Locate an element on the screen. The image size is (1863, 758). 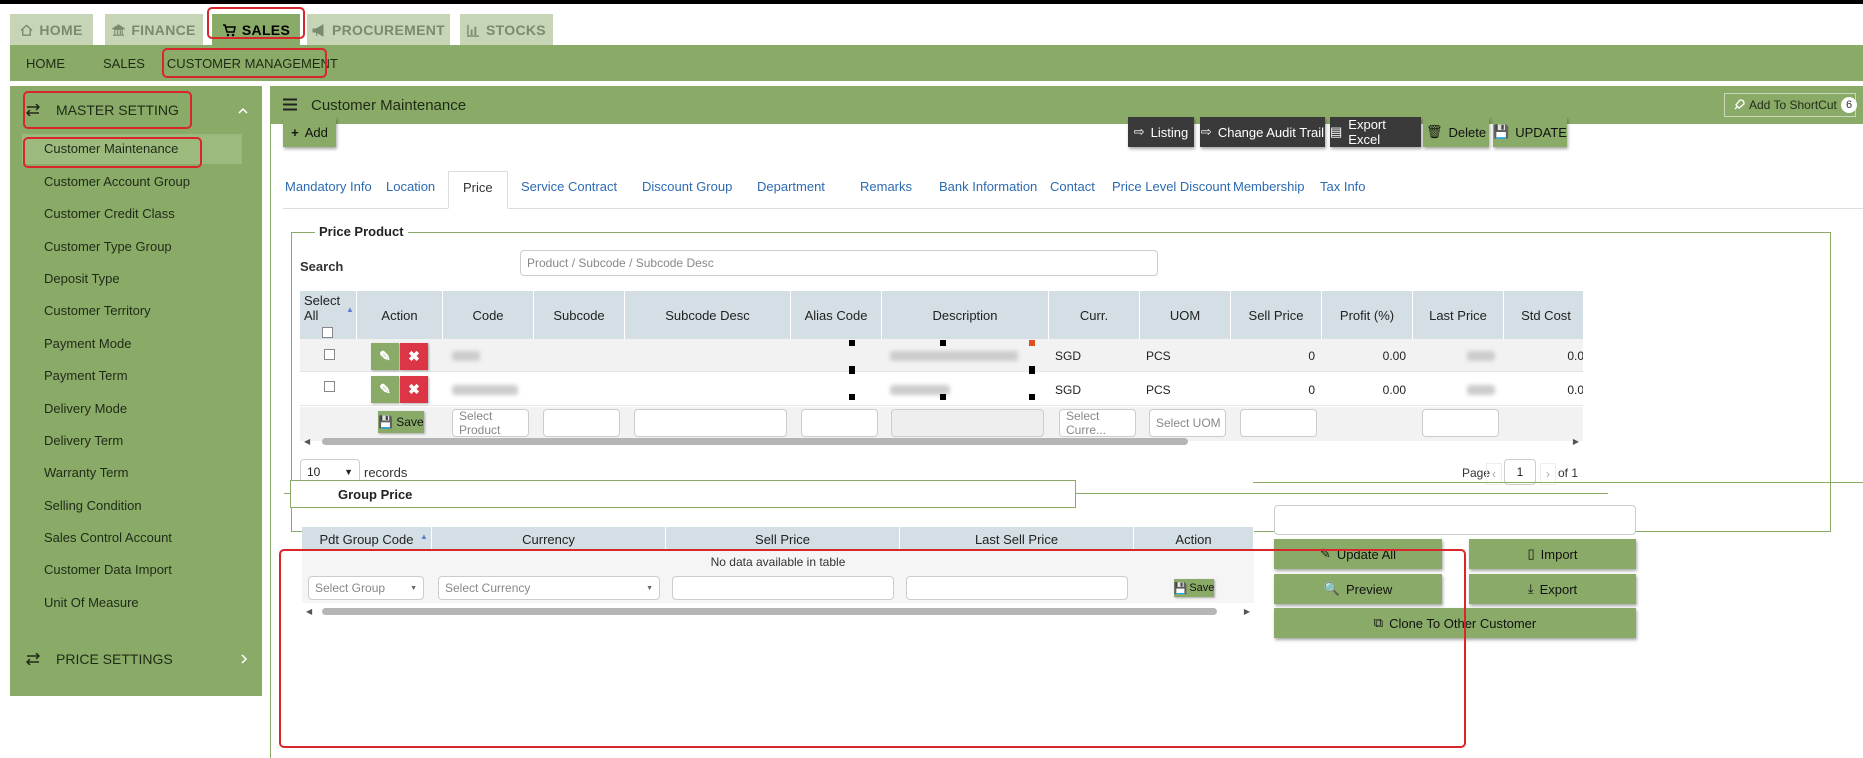
select-group-dropdown: Select Group ▼ is located at coordinates (366, 588).